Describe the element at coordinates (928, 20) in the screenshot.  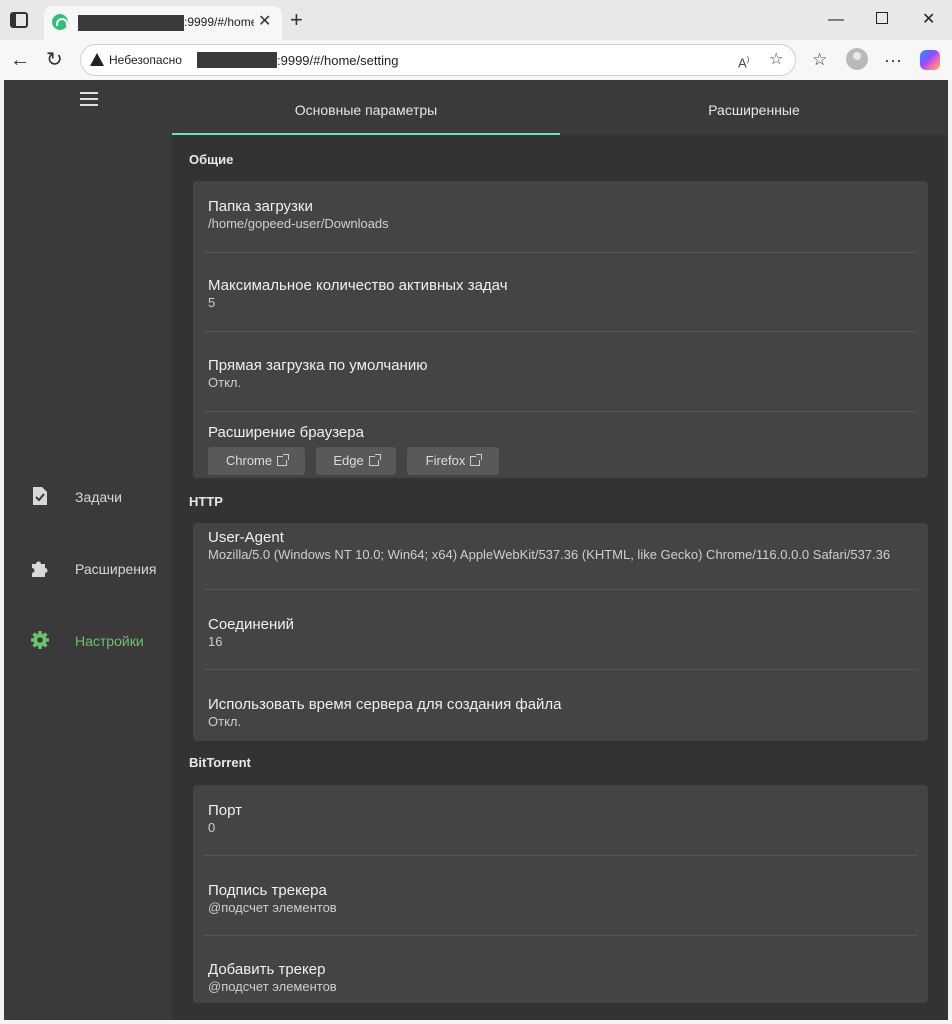
I see `close-window-icon: ✕` at that location.